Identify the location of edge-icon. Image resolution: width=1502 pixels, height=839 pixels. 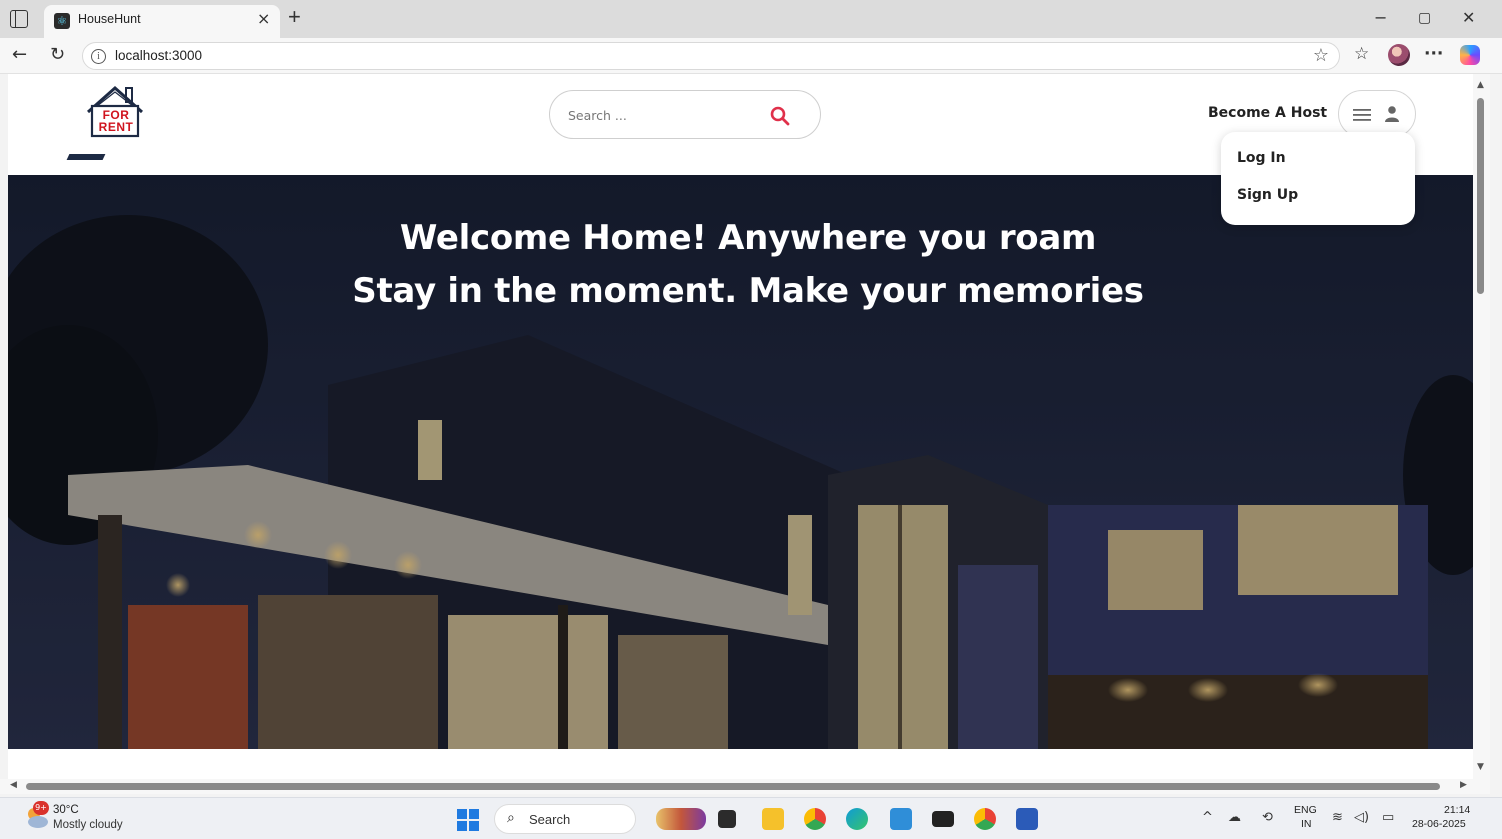
(857, 819).